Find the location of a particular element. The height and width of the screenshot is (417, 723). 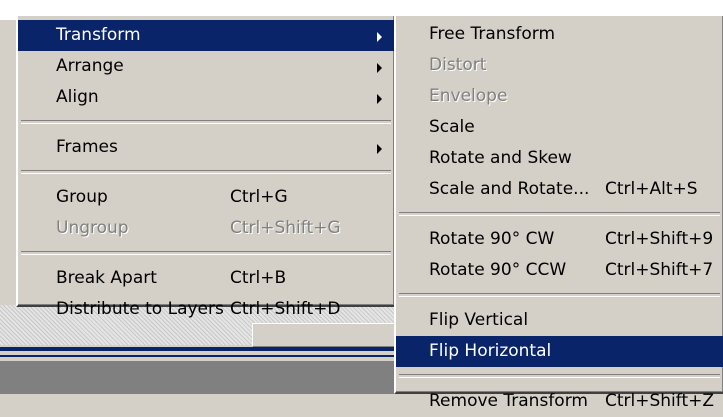

menu-item-label: Rotate 90° CW is located at coordinates (492, 239).